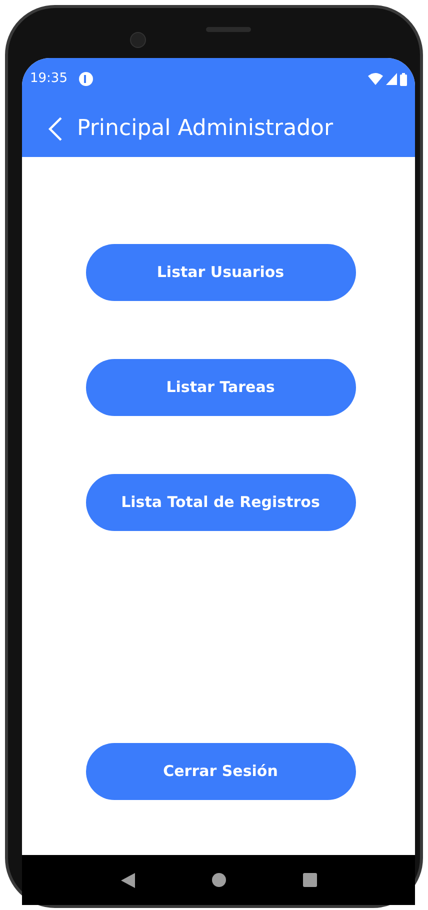  Describe the element at coordinates (403, 79) in the screenshot. I see `battery-icon` at that location.